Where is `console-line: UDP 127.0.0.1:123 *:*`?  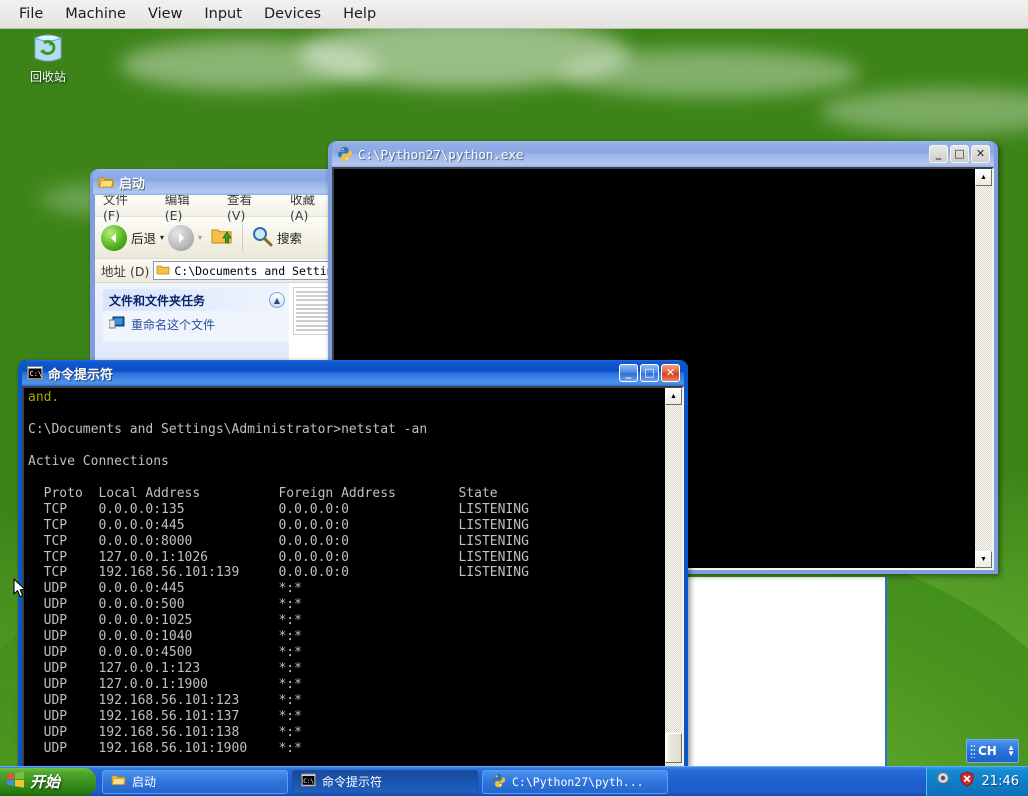 console-line: UDP 127.0.0.1:123 *:* is located at coordinates (165, 669).